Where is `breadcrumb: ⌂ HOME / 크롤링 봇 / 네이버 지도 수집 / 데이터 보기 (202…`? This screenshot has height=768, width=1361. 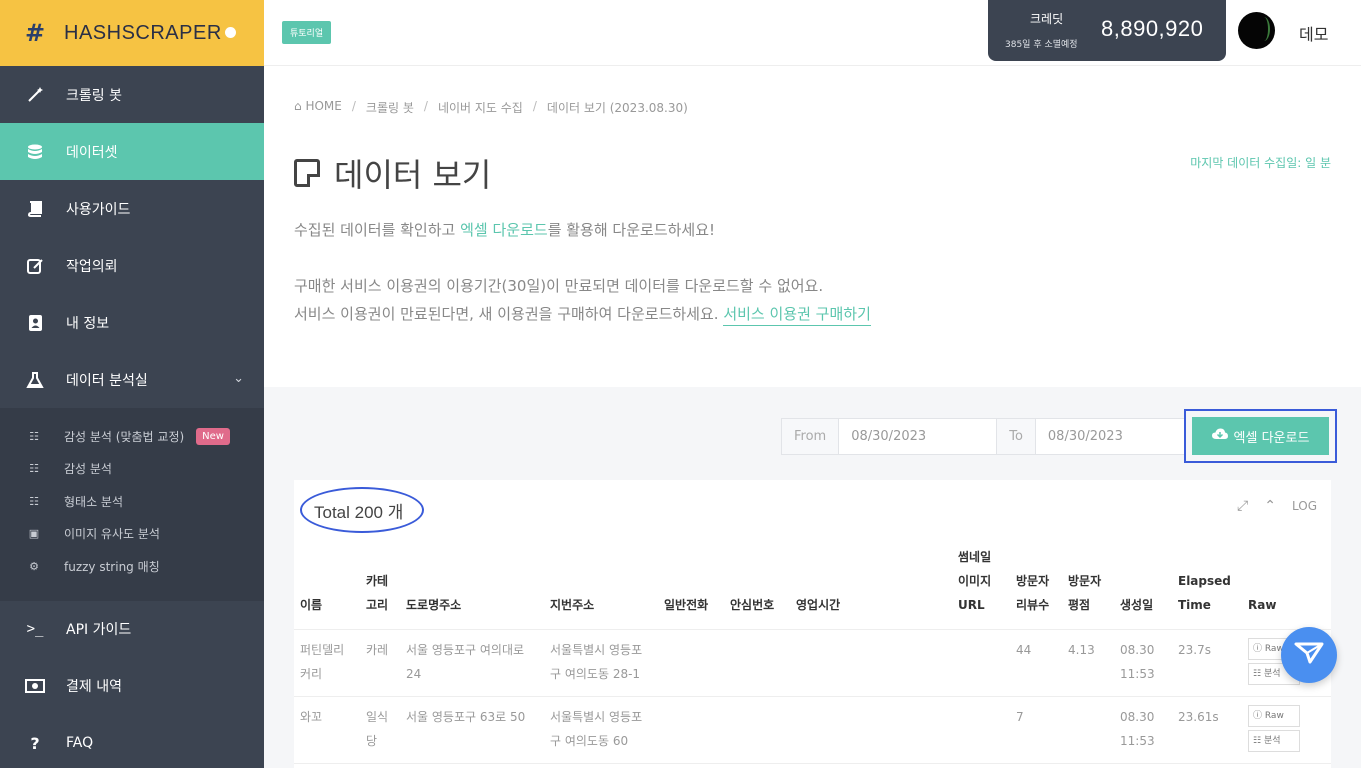 breadcrumb: ⌂ HOME / 크롤링 봇 / 네이버 지도 수집 / 데이터 보기 (202… is located at coordinates (491, 107).